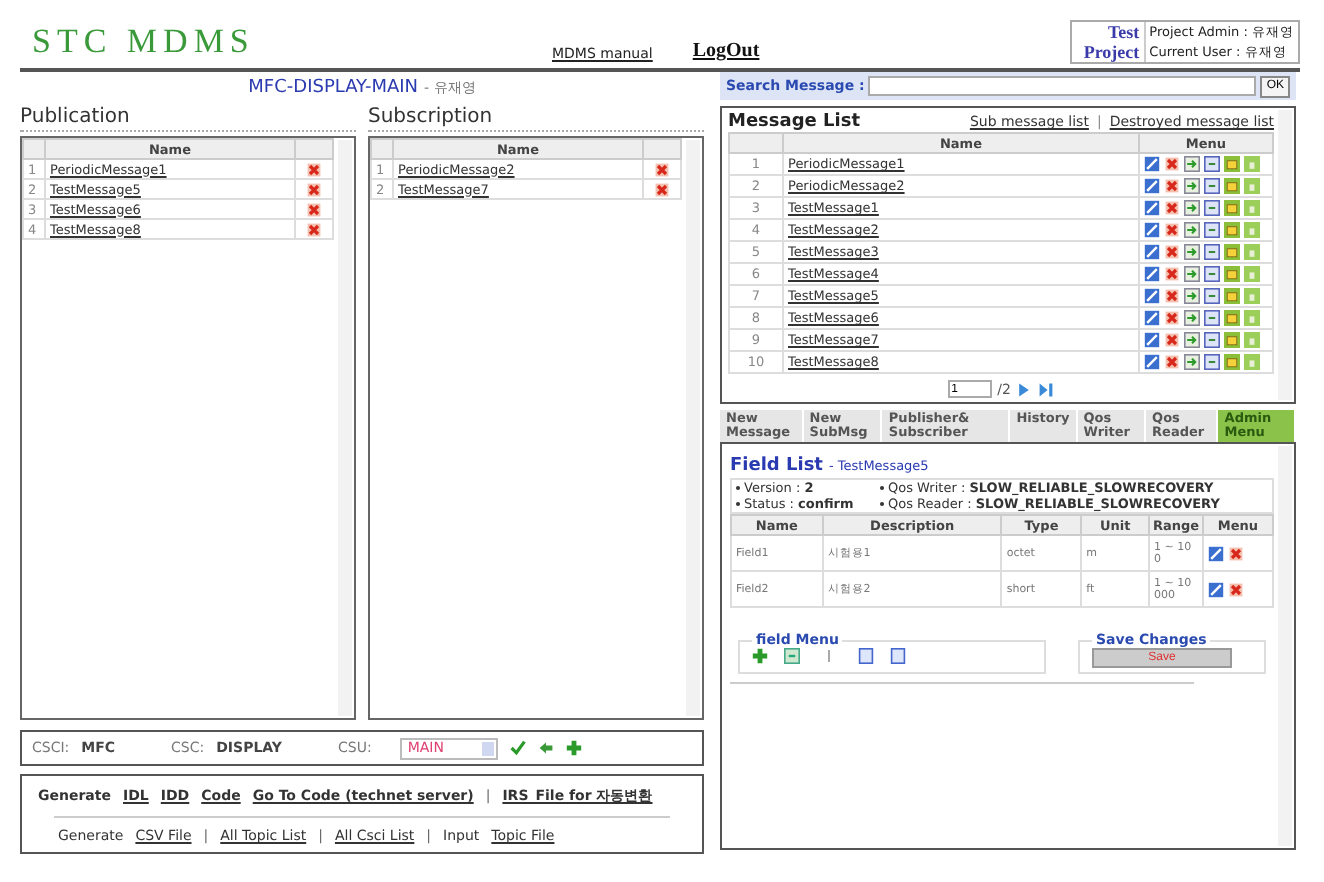 This screenshot has height=882, width=1324. Describe the element at coordinates (1046, 389) in the screenshot. I see `last-icon` at that location.